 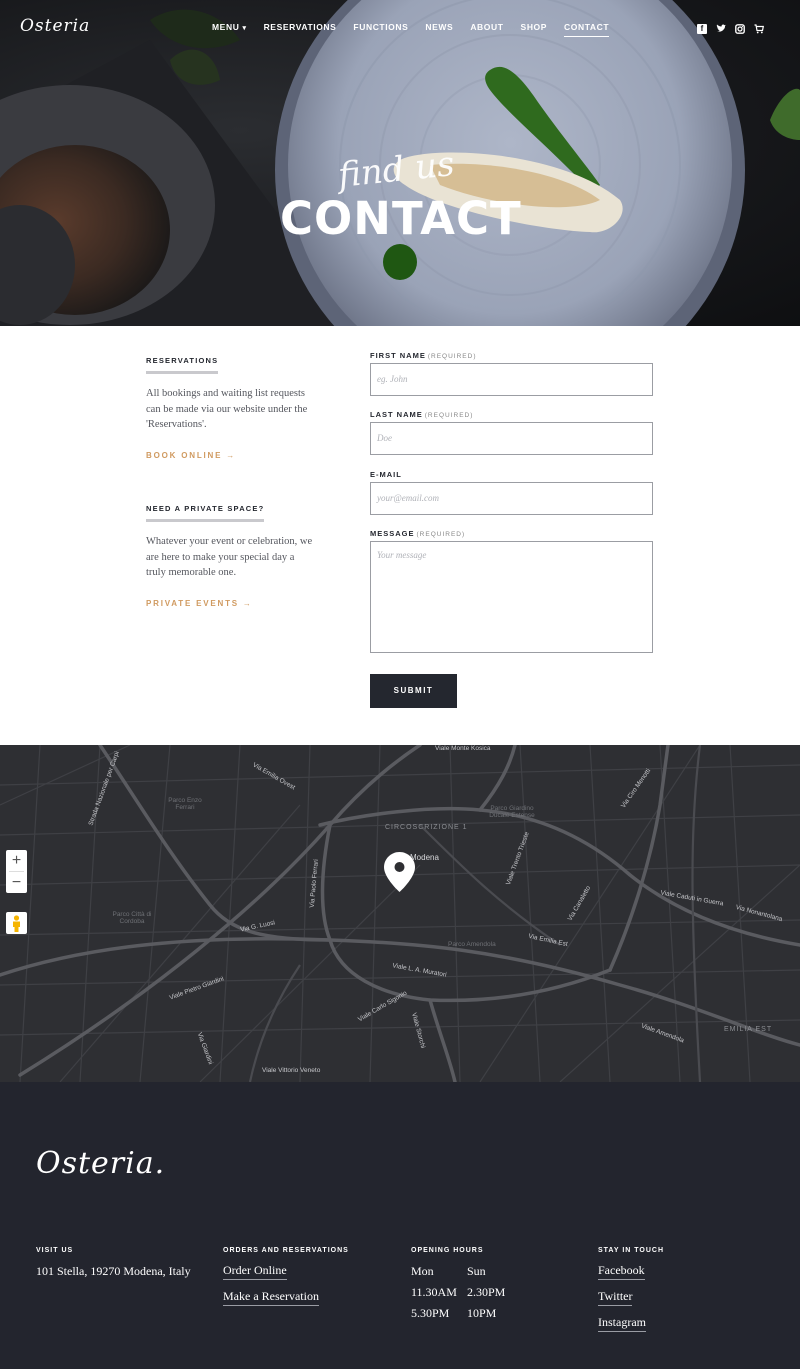 What do you see at coordinates (244, 28) in the screenshot?
I see `chevron-down-icon: ▾` at bounding box center [244, 28].